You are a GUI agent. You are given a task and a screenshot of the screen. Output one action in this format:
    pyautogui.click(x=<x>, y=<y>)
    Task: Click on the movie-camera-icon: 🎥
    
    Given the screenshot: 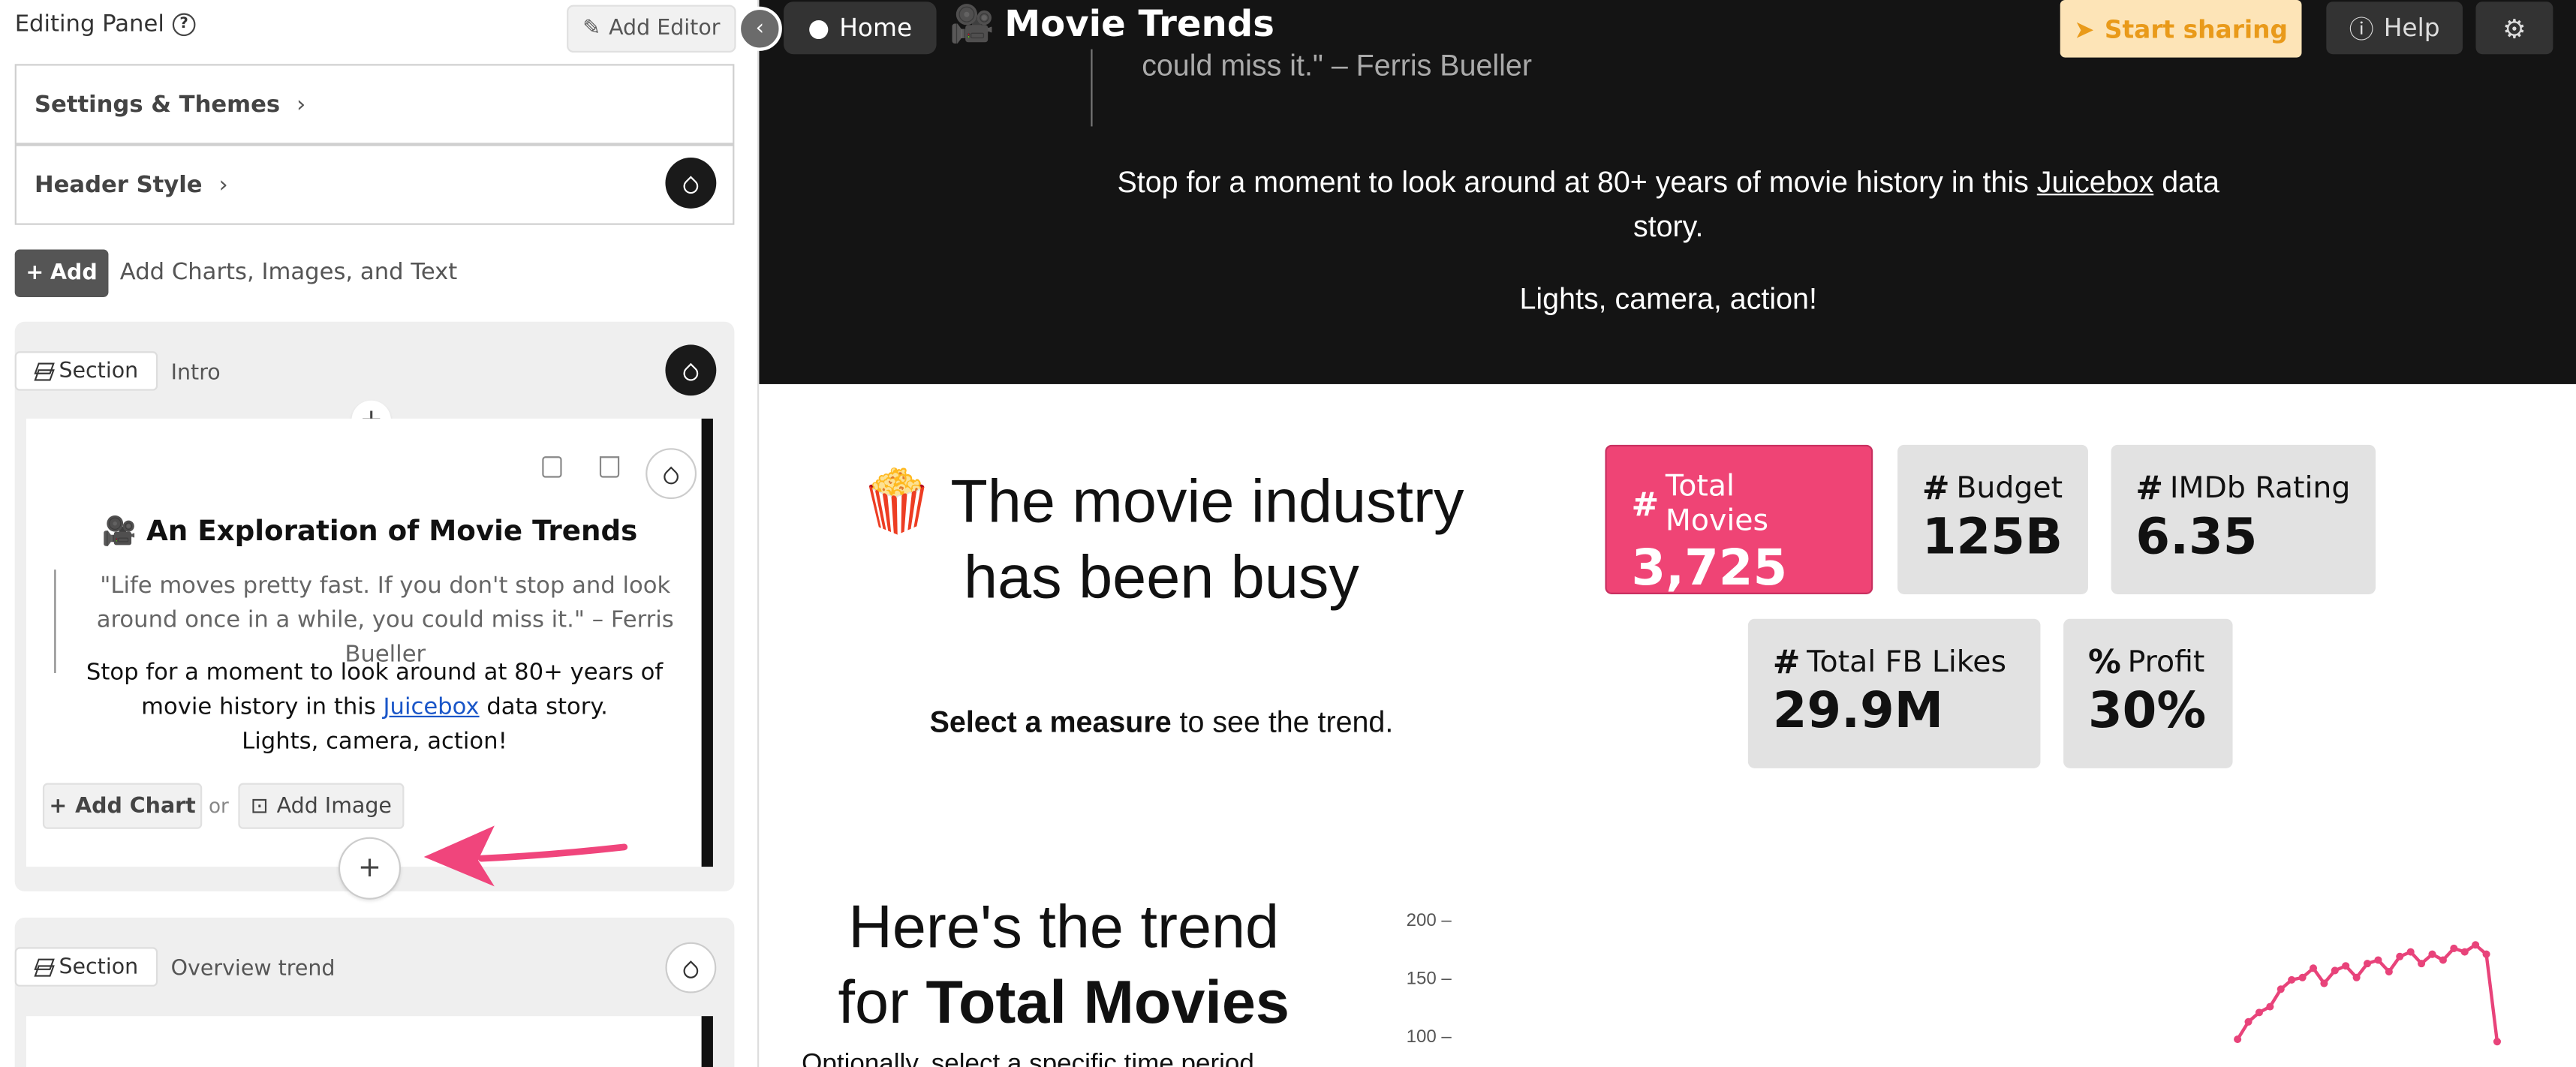 What is the action you would take?
    pyautogui.click(x=972, y=26)
    